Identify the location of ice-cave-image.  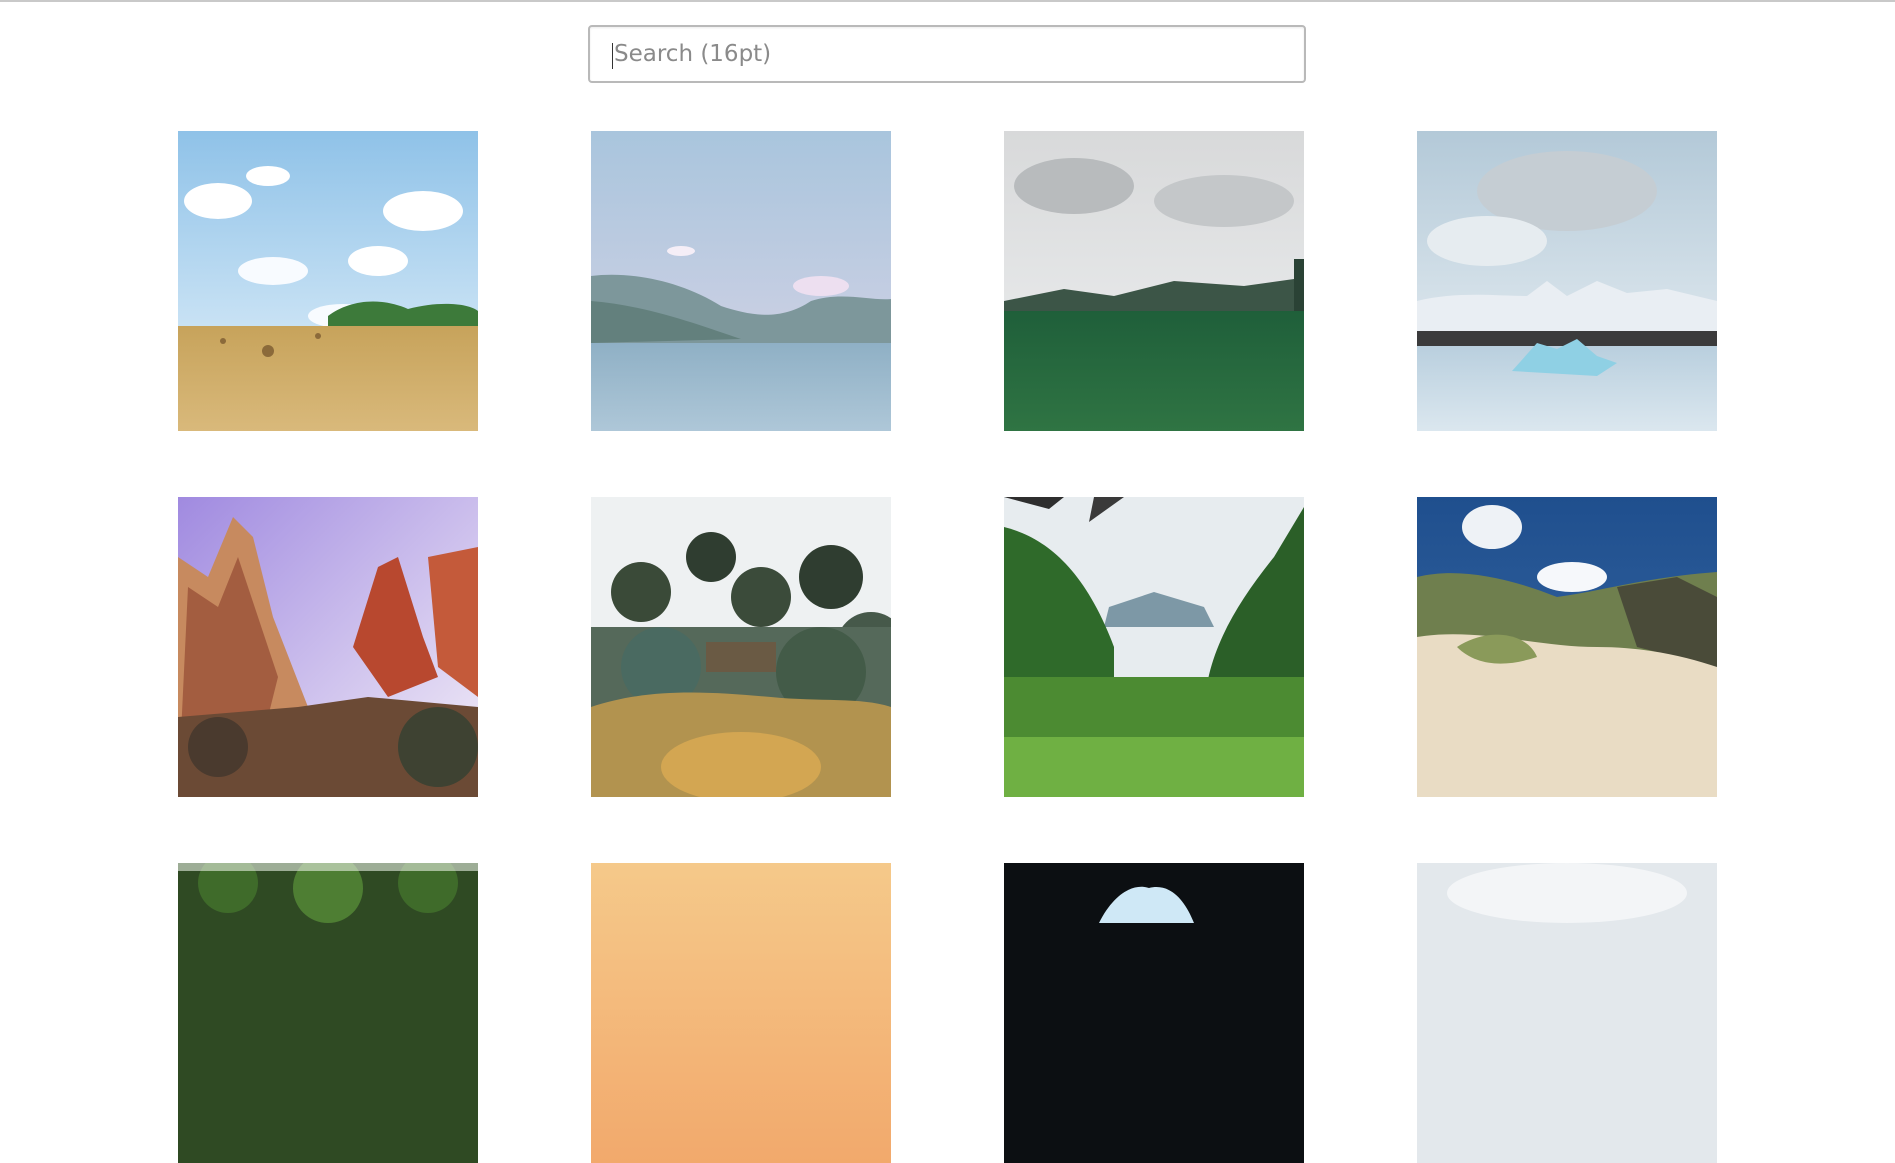
(1154, 1013).